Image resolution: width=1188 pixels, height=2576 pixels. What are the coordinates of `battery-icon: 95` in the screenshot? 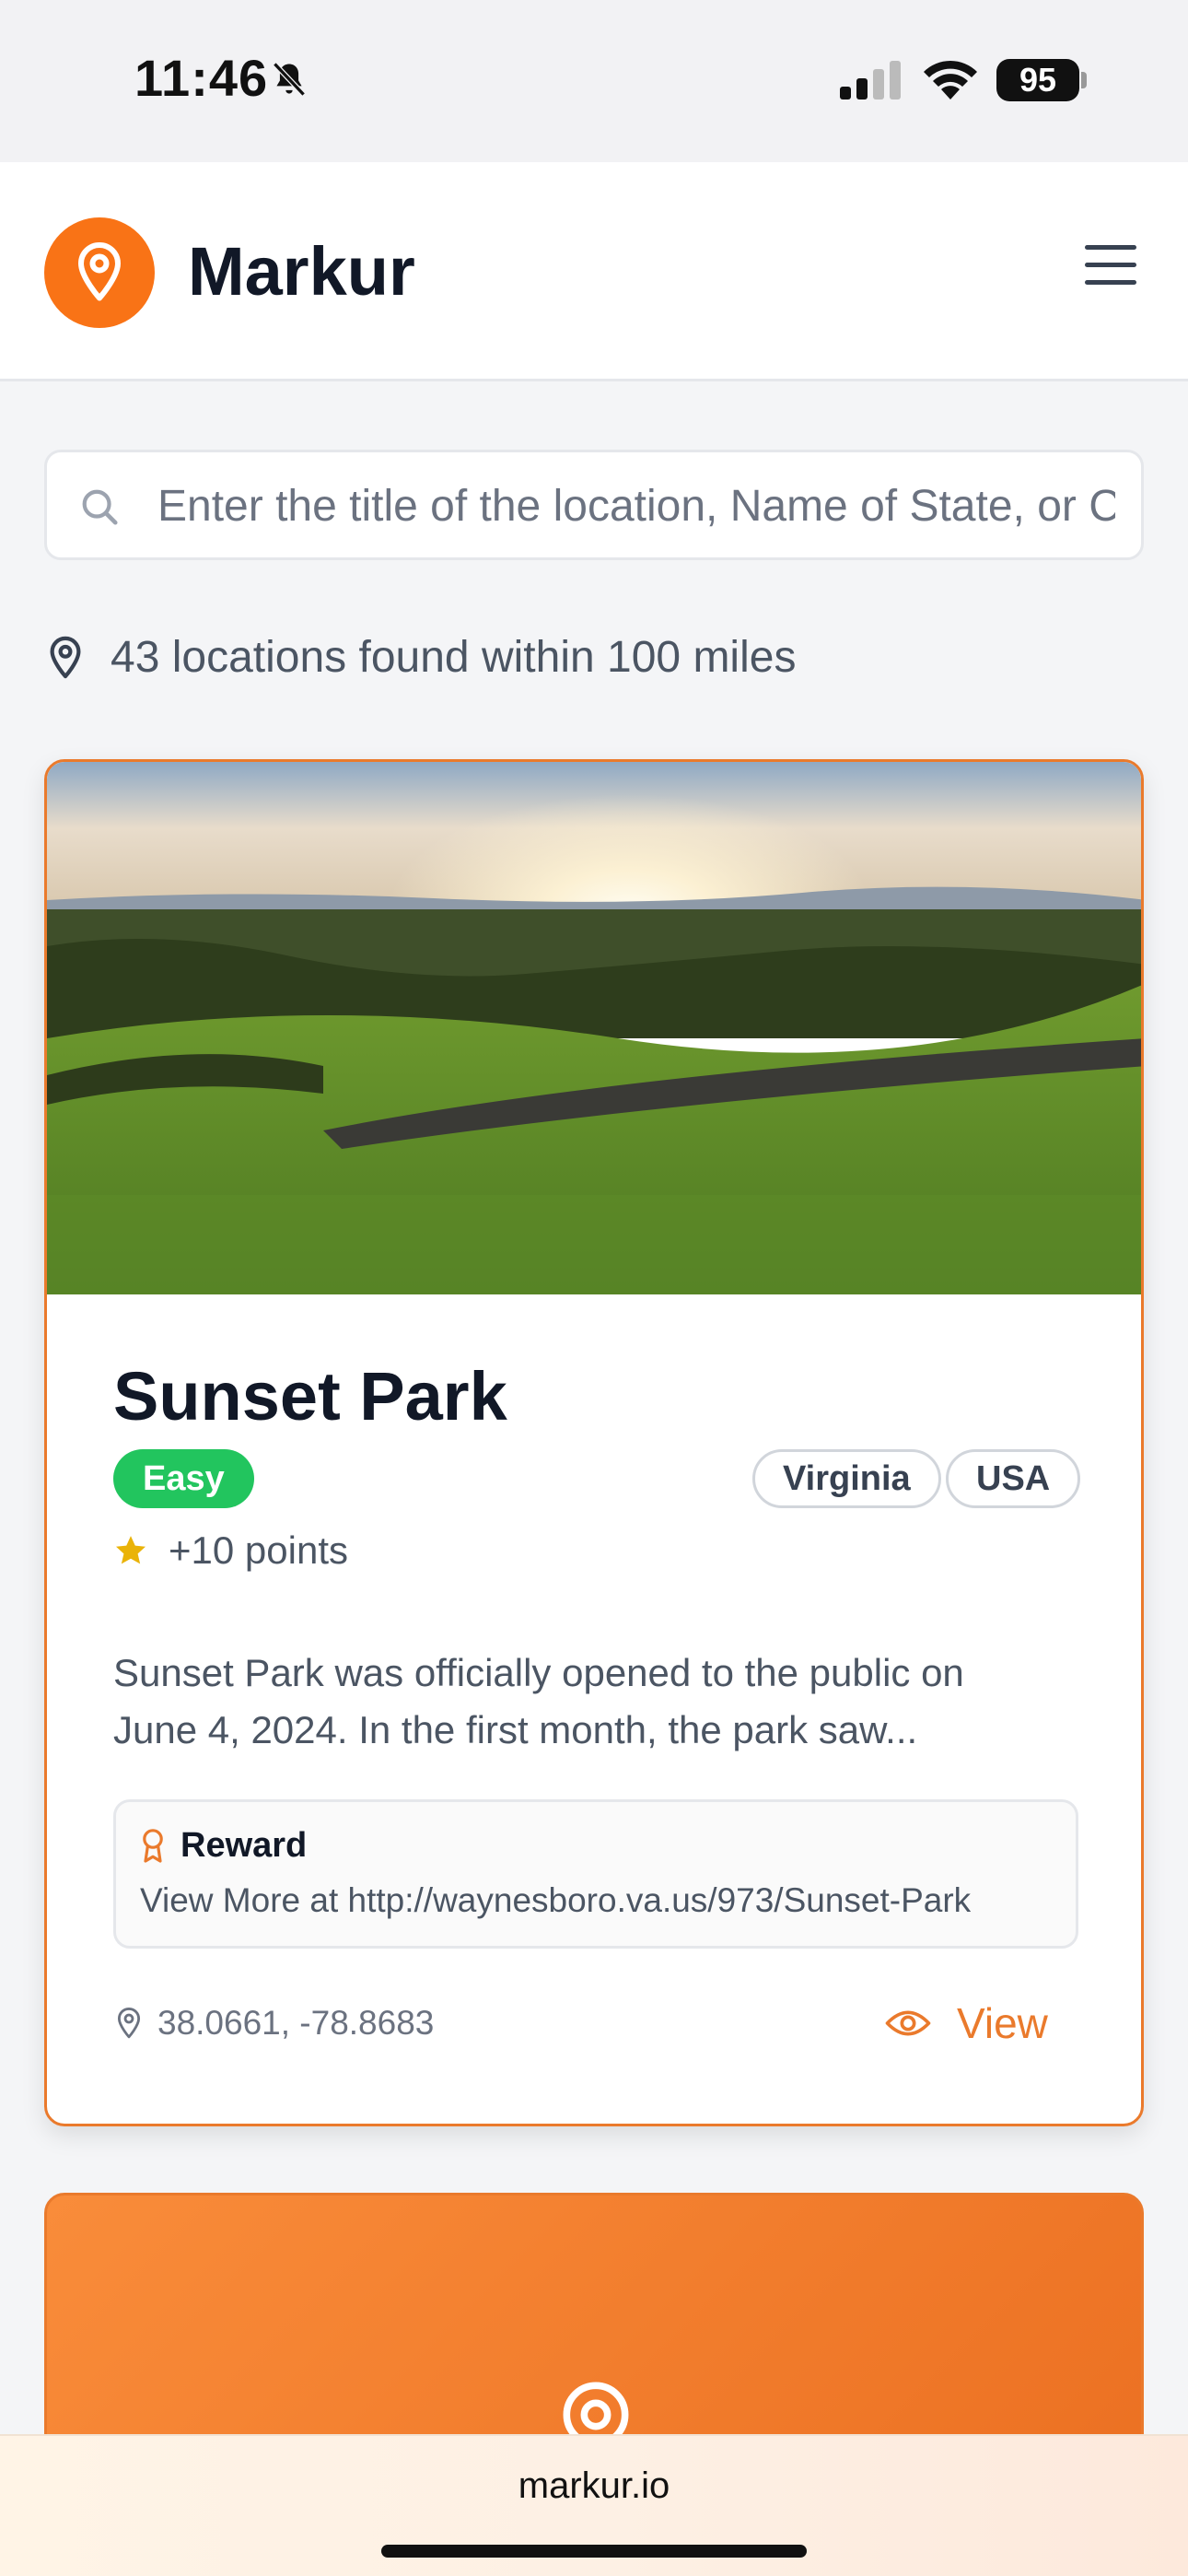 It's located at (1037, 80).